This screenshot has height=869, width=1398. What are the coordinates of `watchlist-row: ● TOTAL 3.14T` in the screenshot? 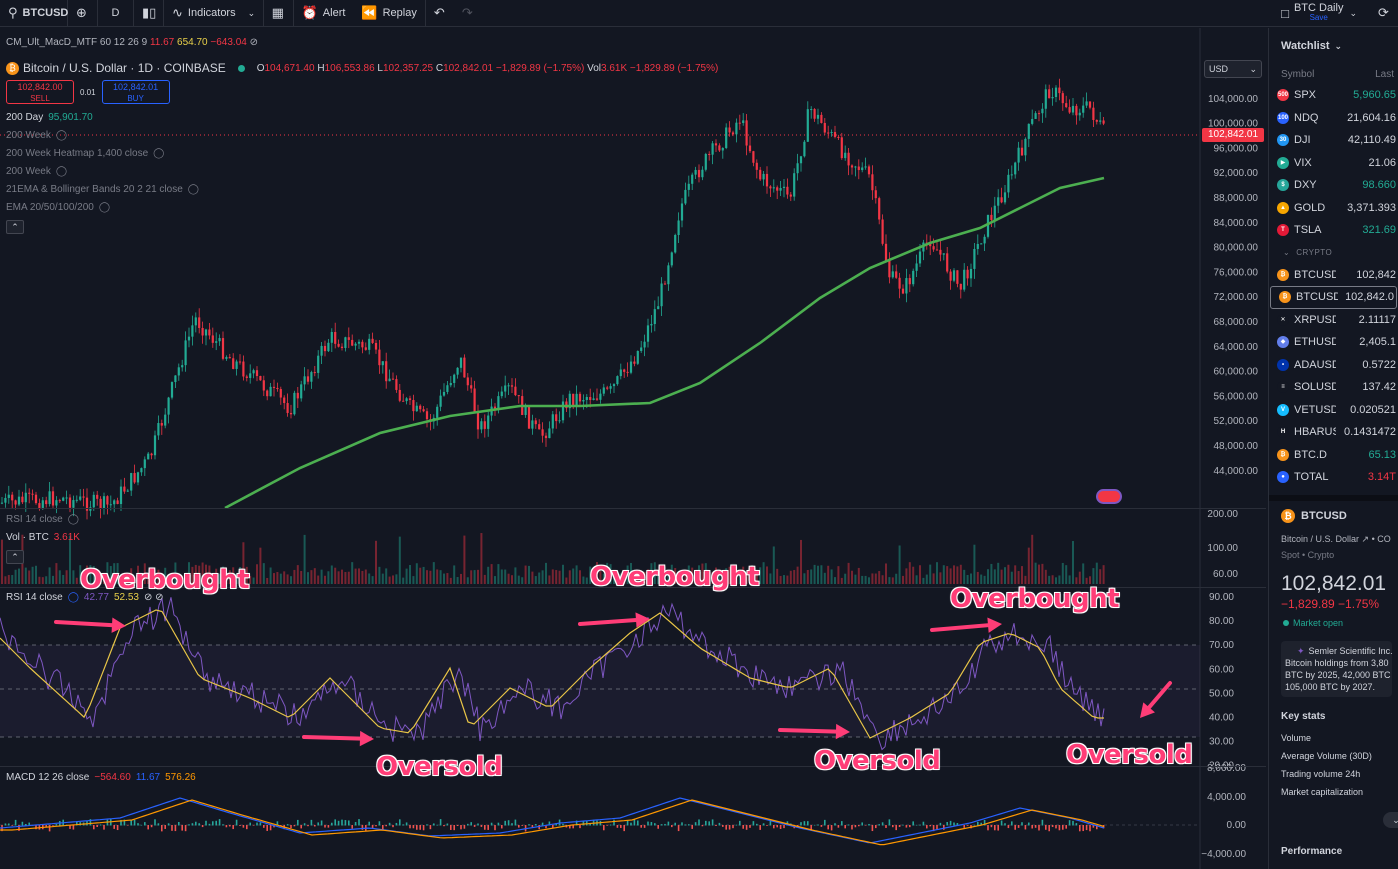 It's located at (1333, 477).